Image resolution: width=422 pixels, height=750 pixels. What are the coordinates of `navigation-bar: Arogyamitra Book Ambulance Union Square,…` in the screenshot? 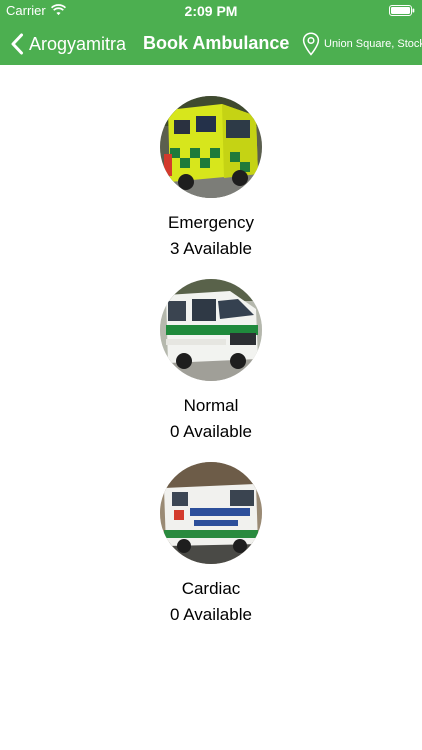 It's located at (211, 43).